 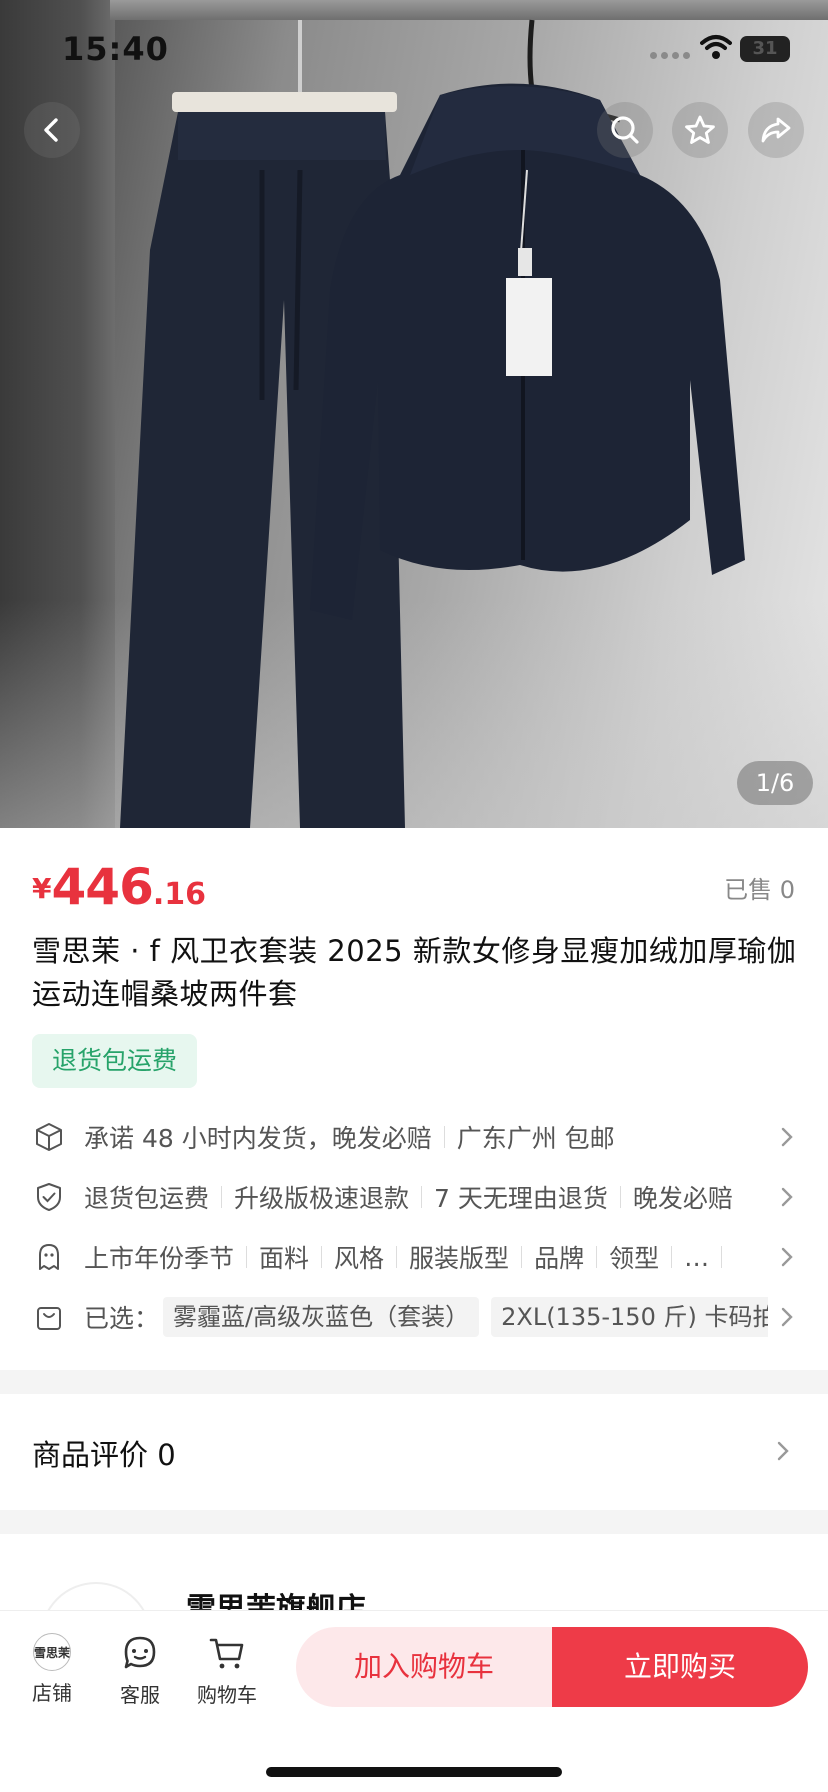 I want to click on shop-logo-icon: 雪思茉, so click(x=52, y=1652).